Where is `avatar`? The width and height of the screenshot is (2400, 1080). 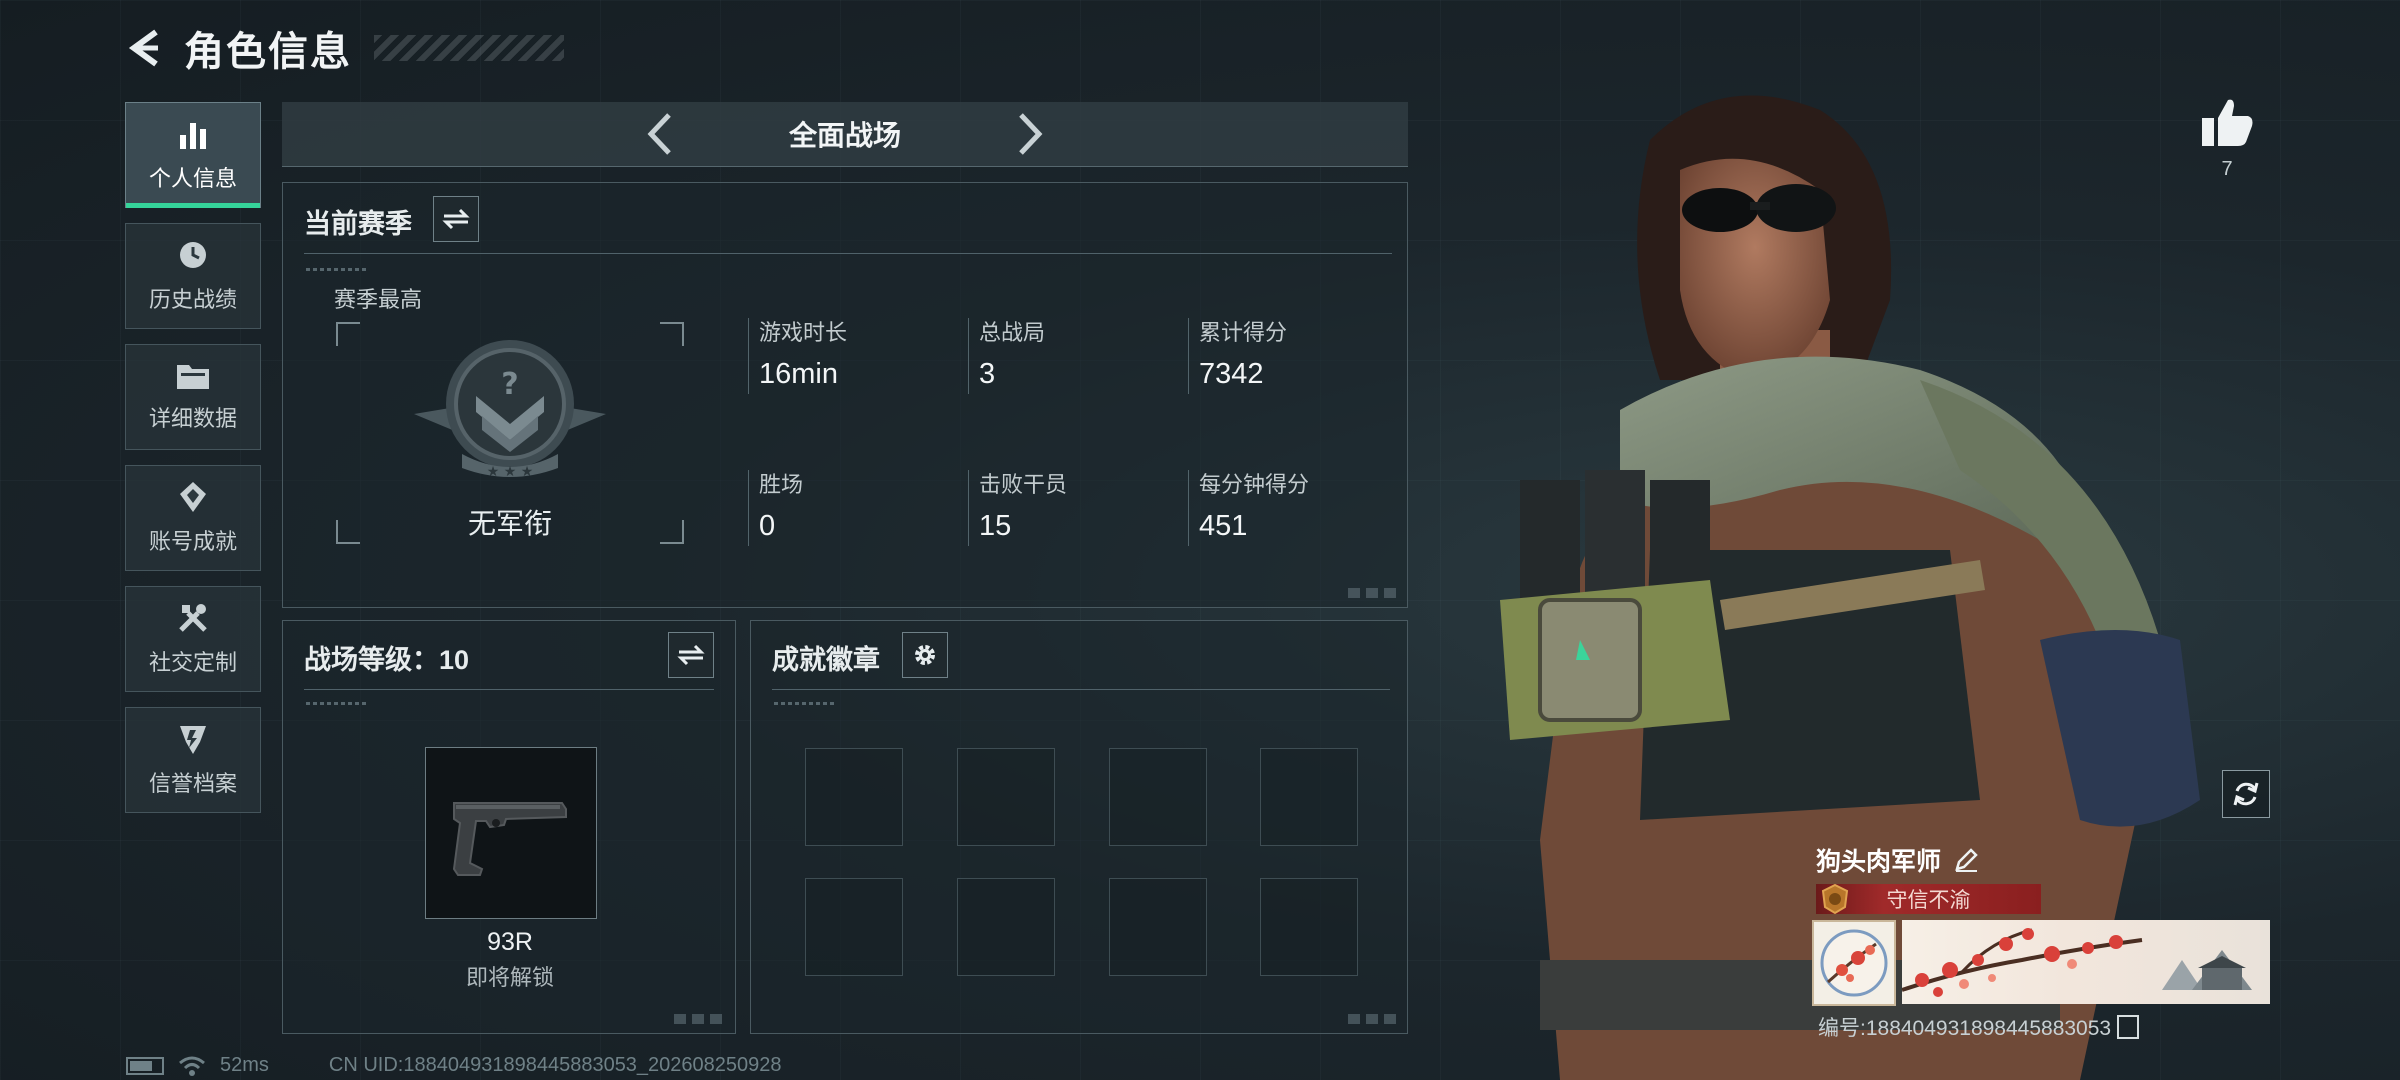 avatar is located at coordinates (1854, 963).